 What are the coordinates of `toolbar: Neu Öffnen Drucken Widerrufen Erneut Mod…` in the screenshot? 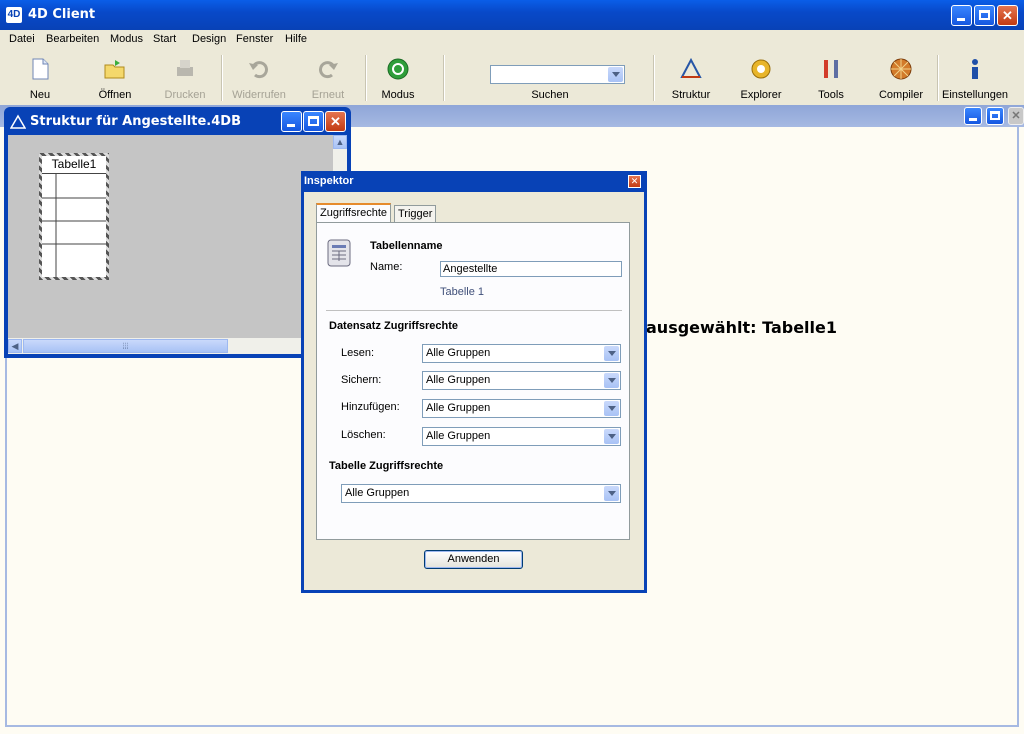 It's located at (512, 91).